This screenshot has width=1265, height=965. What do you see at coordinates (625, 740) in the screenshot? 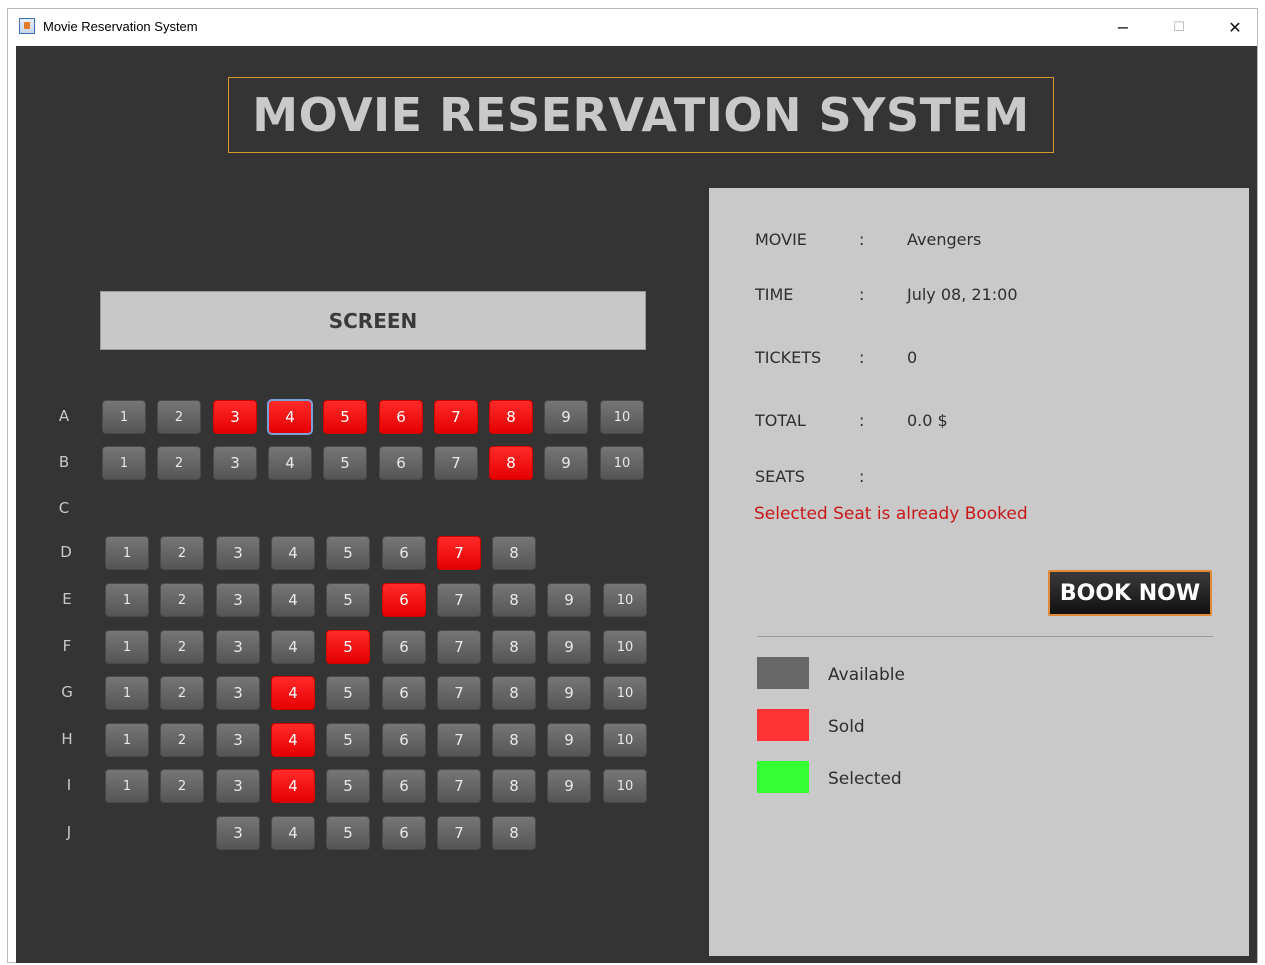
I see `seat-h10: 10` at bounding box center [625, 740].